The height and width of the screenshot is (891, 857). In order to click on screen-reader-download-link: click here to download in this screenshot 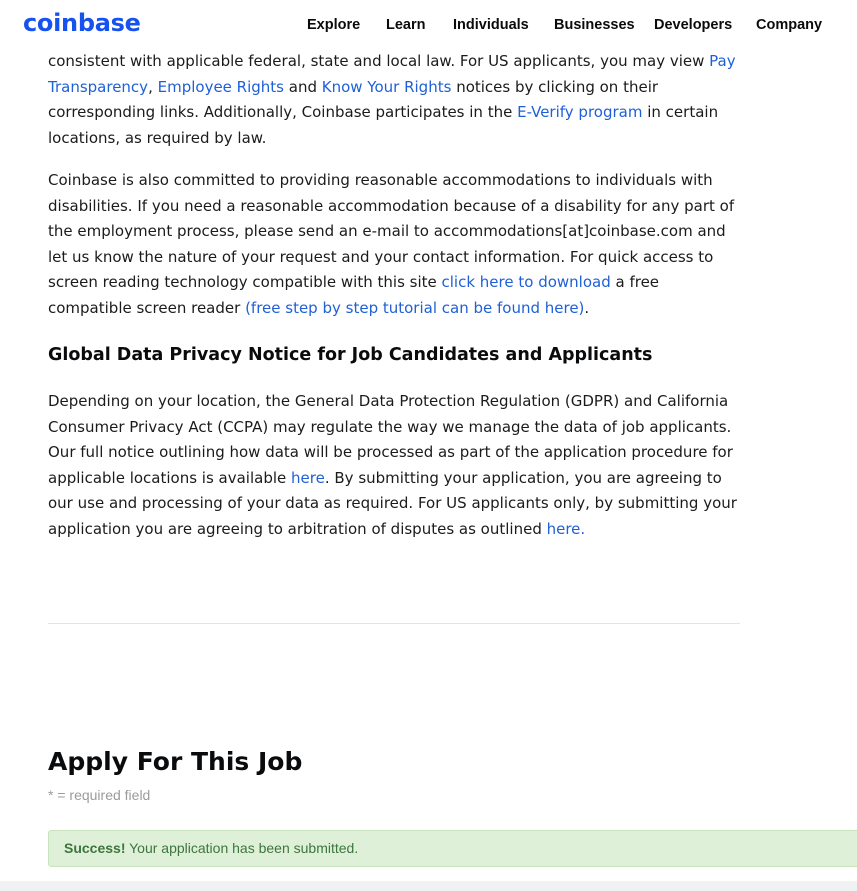, I will do `click(526, 282)`.